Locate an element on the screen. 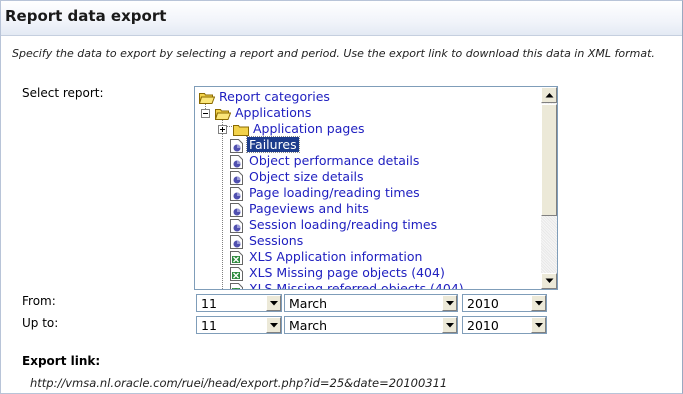 The image size is (683, 394). tree-item-xls-missing-referred-objects: XLS Missing referred objects (404) is located at coordinates (348, 285).